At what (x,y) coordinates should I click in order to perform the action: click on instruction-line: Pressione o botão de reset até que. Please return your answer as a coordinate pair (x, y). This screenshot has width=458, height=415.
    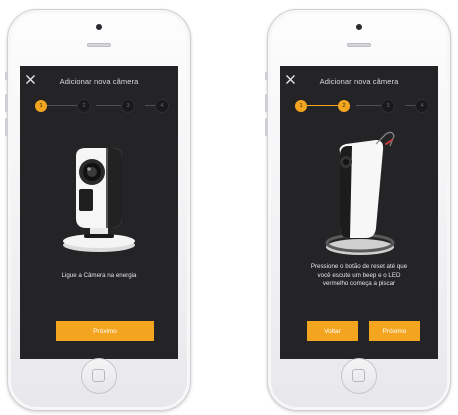
    Looking at the image, I should click on (359, 266).